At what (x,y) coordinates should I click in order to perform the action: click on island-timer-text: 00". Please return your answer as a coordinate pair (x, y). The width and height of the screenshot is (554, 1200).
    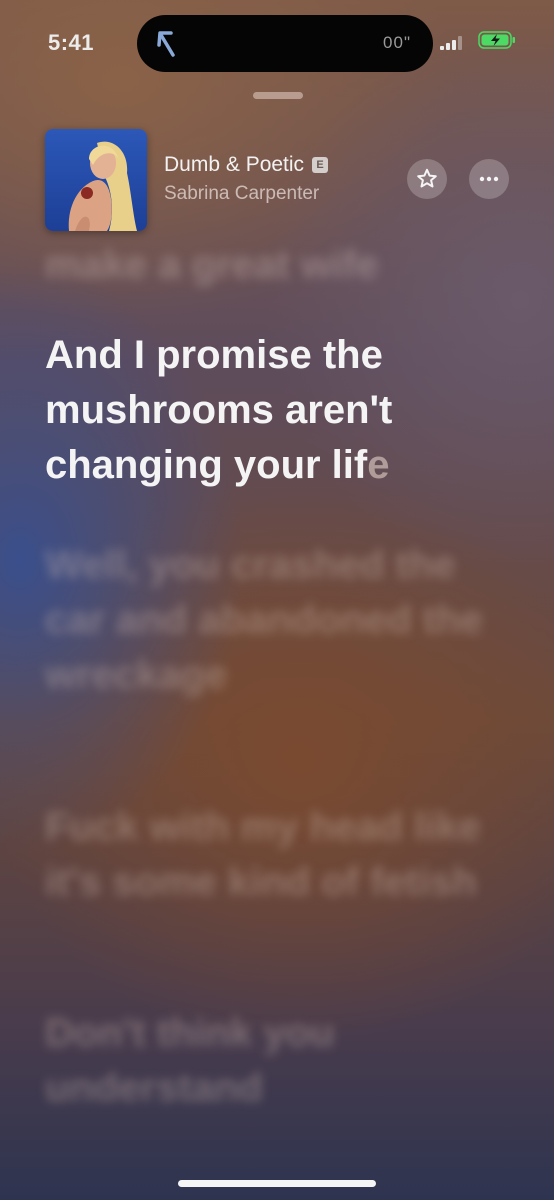
    Looking at the image, I should click on (397, 42).